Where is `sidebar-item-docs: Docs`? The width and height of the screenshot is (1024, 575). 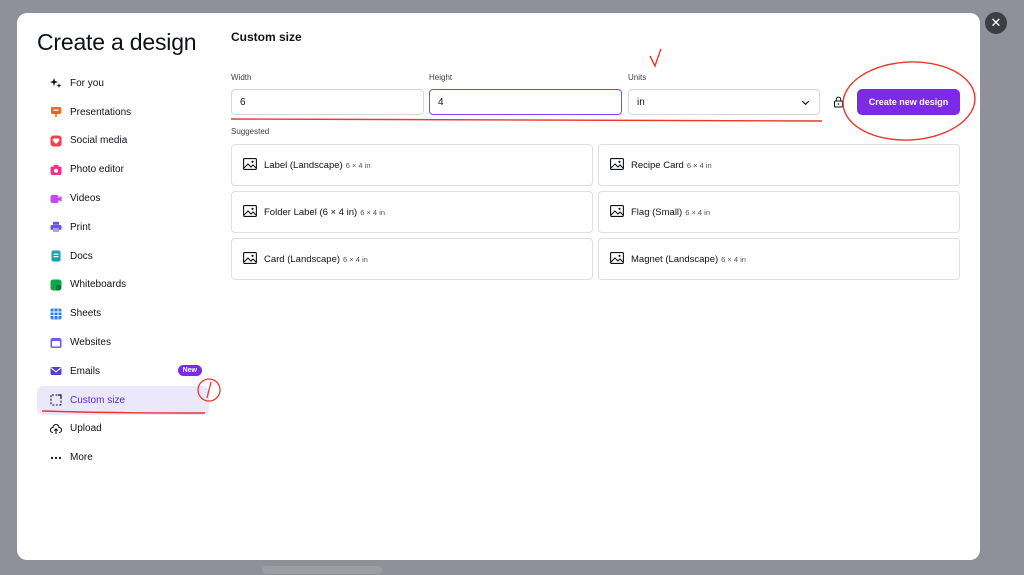 sidebar-item-docs: Docs is located at coordinates (123, 256).